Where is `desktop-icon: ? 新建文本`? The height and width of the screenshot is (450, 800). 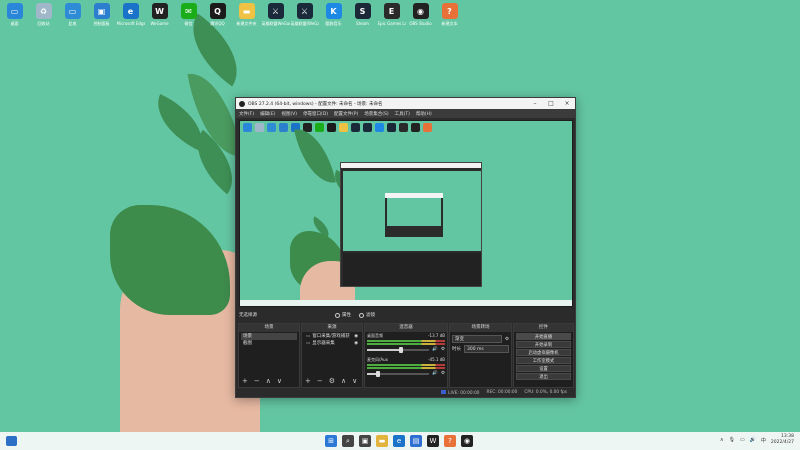 desktop-icon: ? 新建文本 is located at coordinates (449, 19).